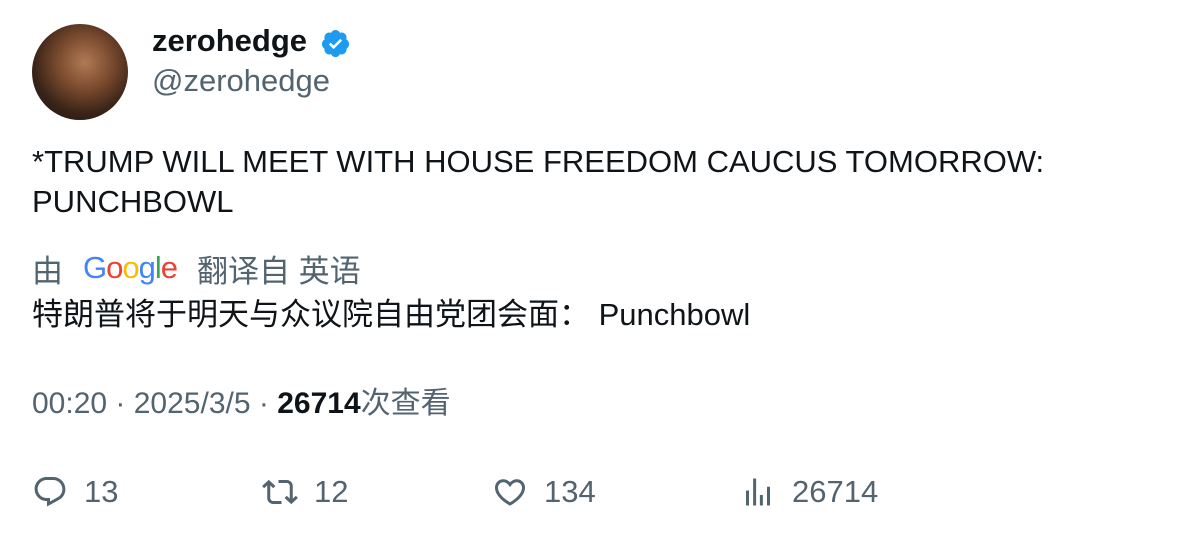  Describe the element at coordinates (758, 492) in the screenshot. I see `views-chart-icon` at that location.